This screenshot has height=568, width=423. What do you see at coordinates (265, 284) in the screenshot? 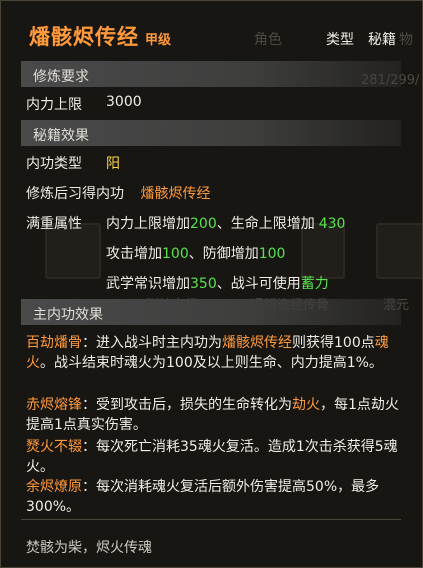
I see `stat-label: 战斗可使用` at bounding box center [265, 284].